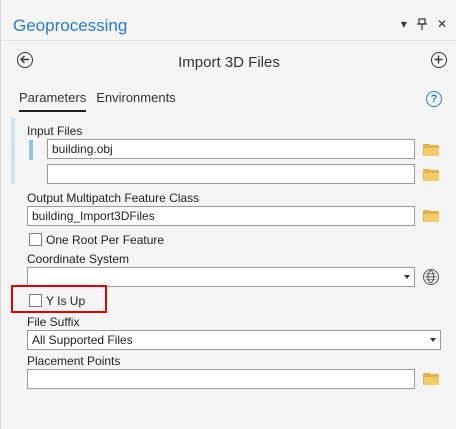  Describe the element at coordinates (31, 150) in the screenshot. I see `input-files-active-marker` at that location.